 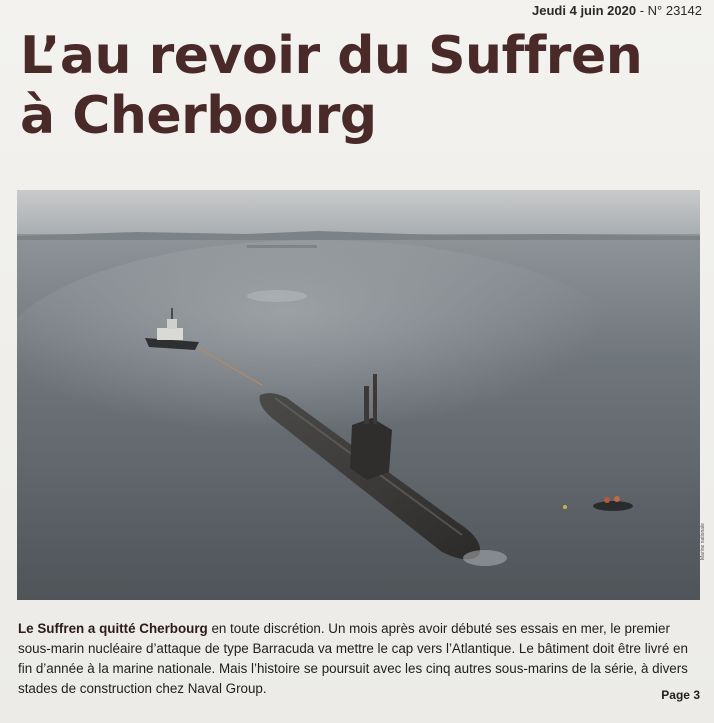 What do you see at coordinates (565, 507) in the screenshot?
I see `buoy` at bounding box center [565, 507].